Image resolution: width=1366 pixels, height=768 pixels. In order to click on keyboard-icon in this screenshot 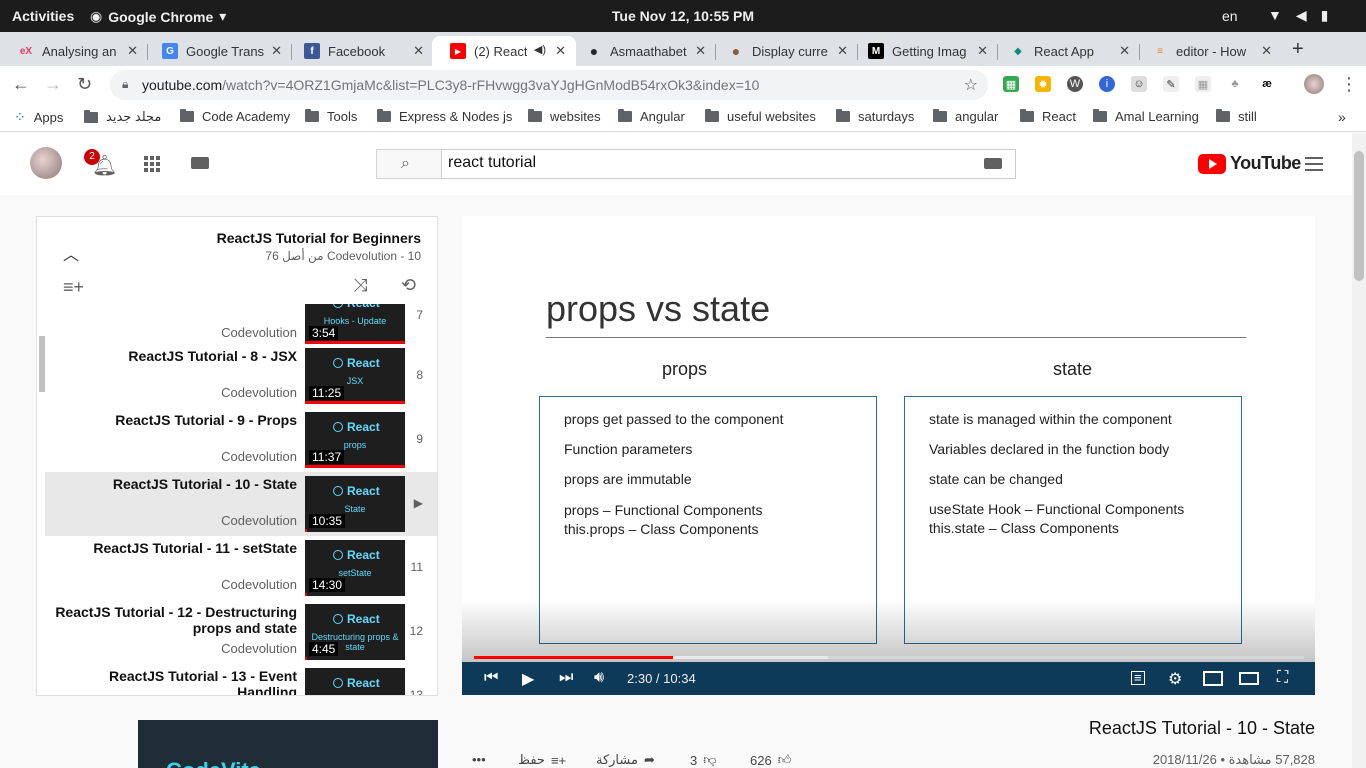, I will do `click(993, 163)`.